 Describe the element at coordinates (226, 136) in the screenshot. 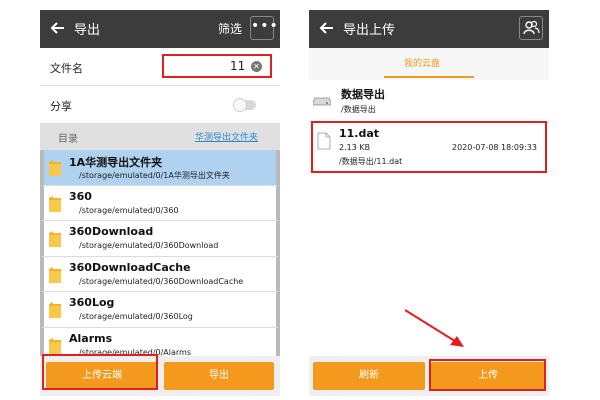

I see `directory-link: 华测导出文件夹` at that location.